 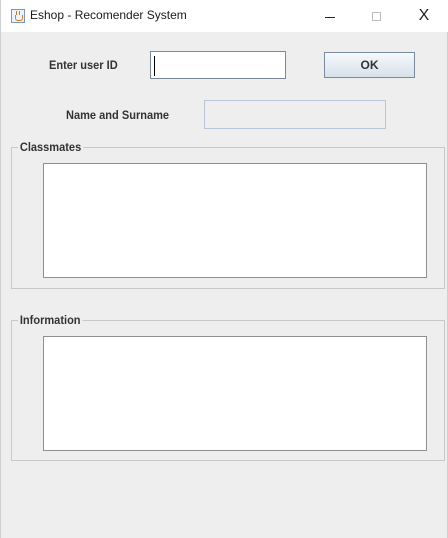 What do you see at coordinates (50, 320) in the screenshot?
I see `information-panel-title: Information` at bounding box center [50, 320].